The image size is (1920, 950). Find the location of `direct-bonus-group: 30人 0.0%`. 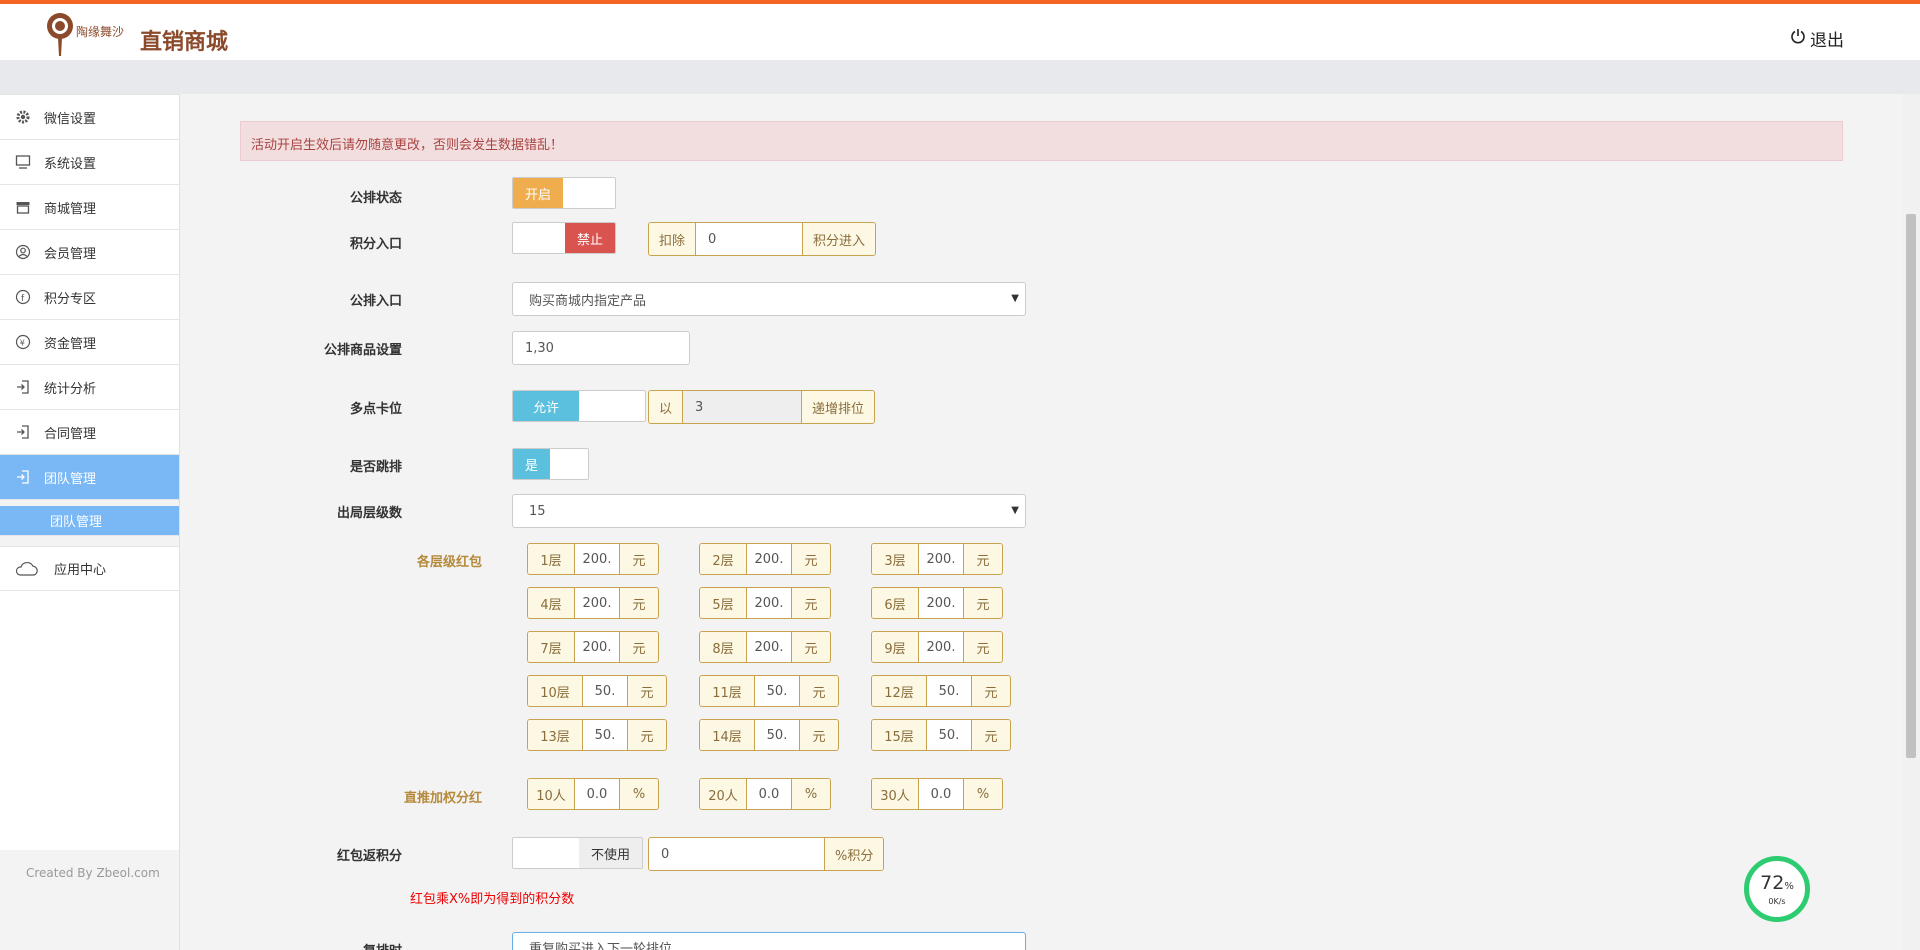

direct-bonus-group: 30人 0.0% is located at coordinates (937, 794).